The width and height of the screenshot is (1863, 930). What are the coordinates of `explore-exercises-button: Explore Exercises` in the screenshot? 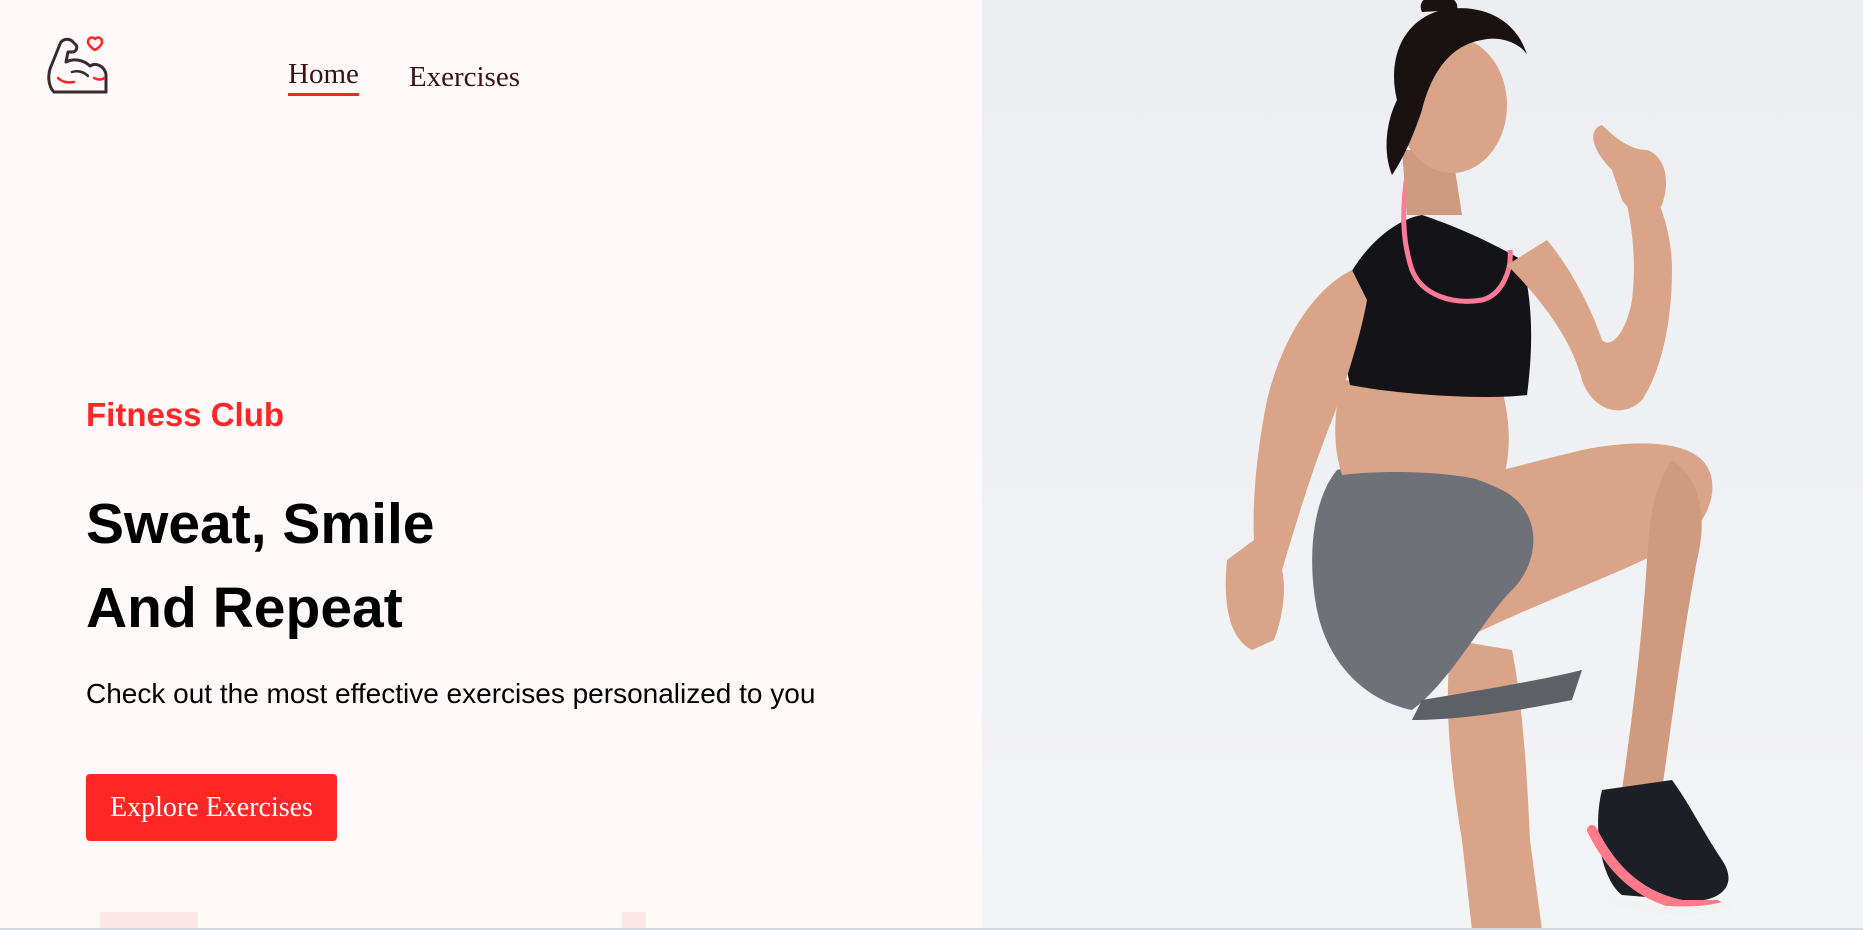 It's located at (211, 807).